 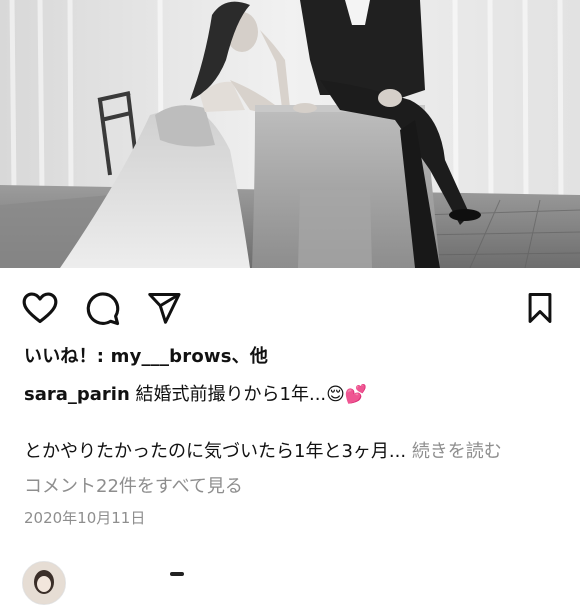 I want to click on comment-button, so click(x=102, y=308).